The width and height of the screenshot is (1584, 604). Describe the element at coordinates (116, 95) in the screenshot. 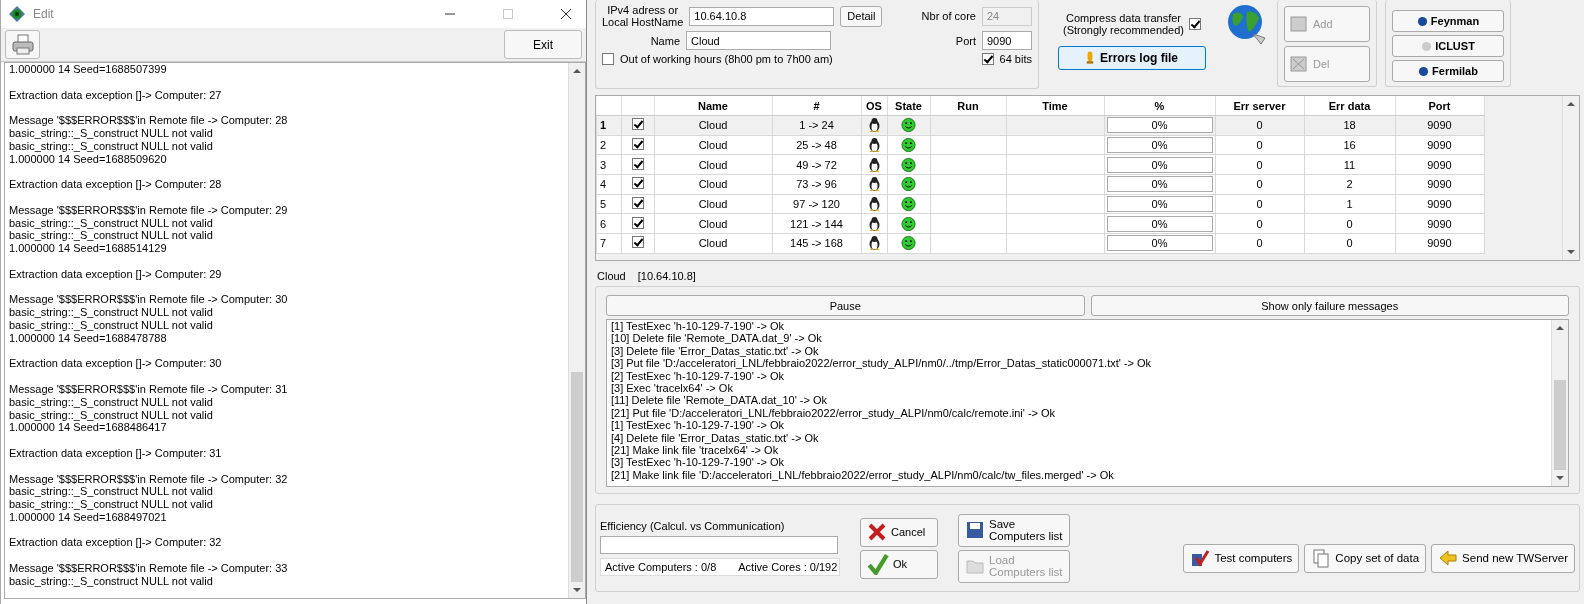

I see `log-line: Extraction data exception []-> Computer: 27` at that location.